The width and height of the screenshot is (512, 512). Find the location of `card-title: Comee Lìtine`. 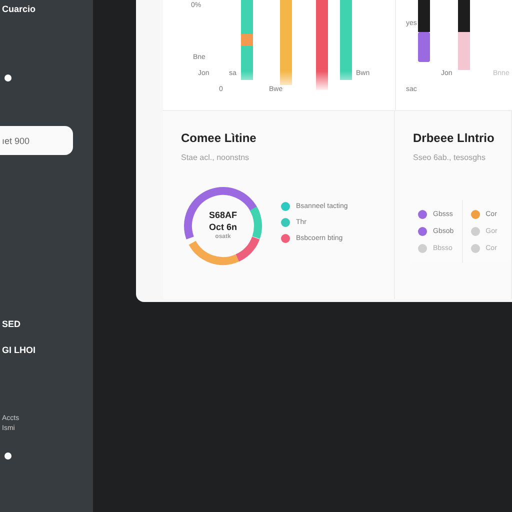

card-title: Comee Lìtine is located at coordinates (219, 138).